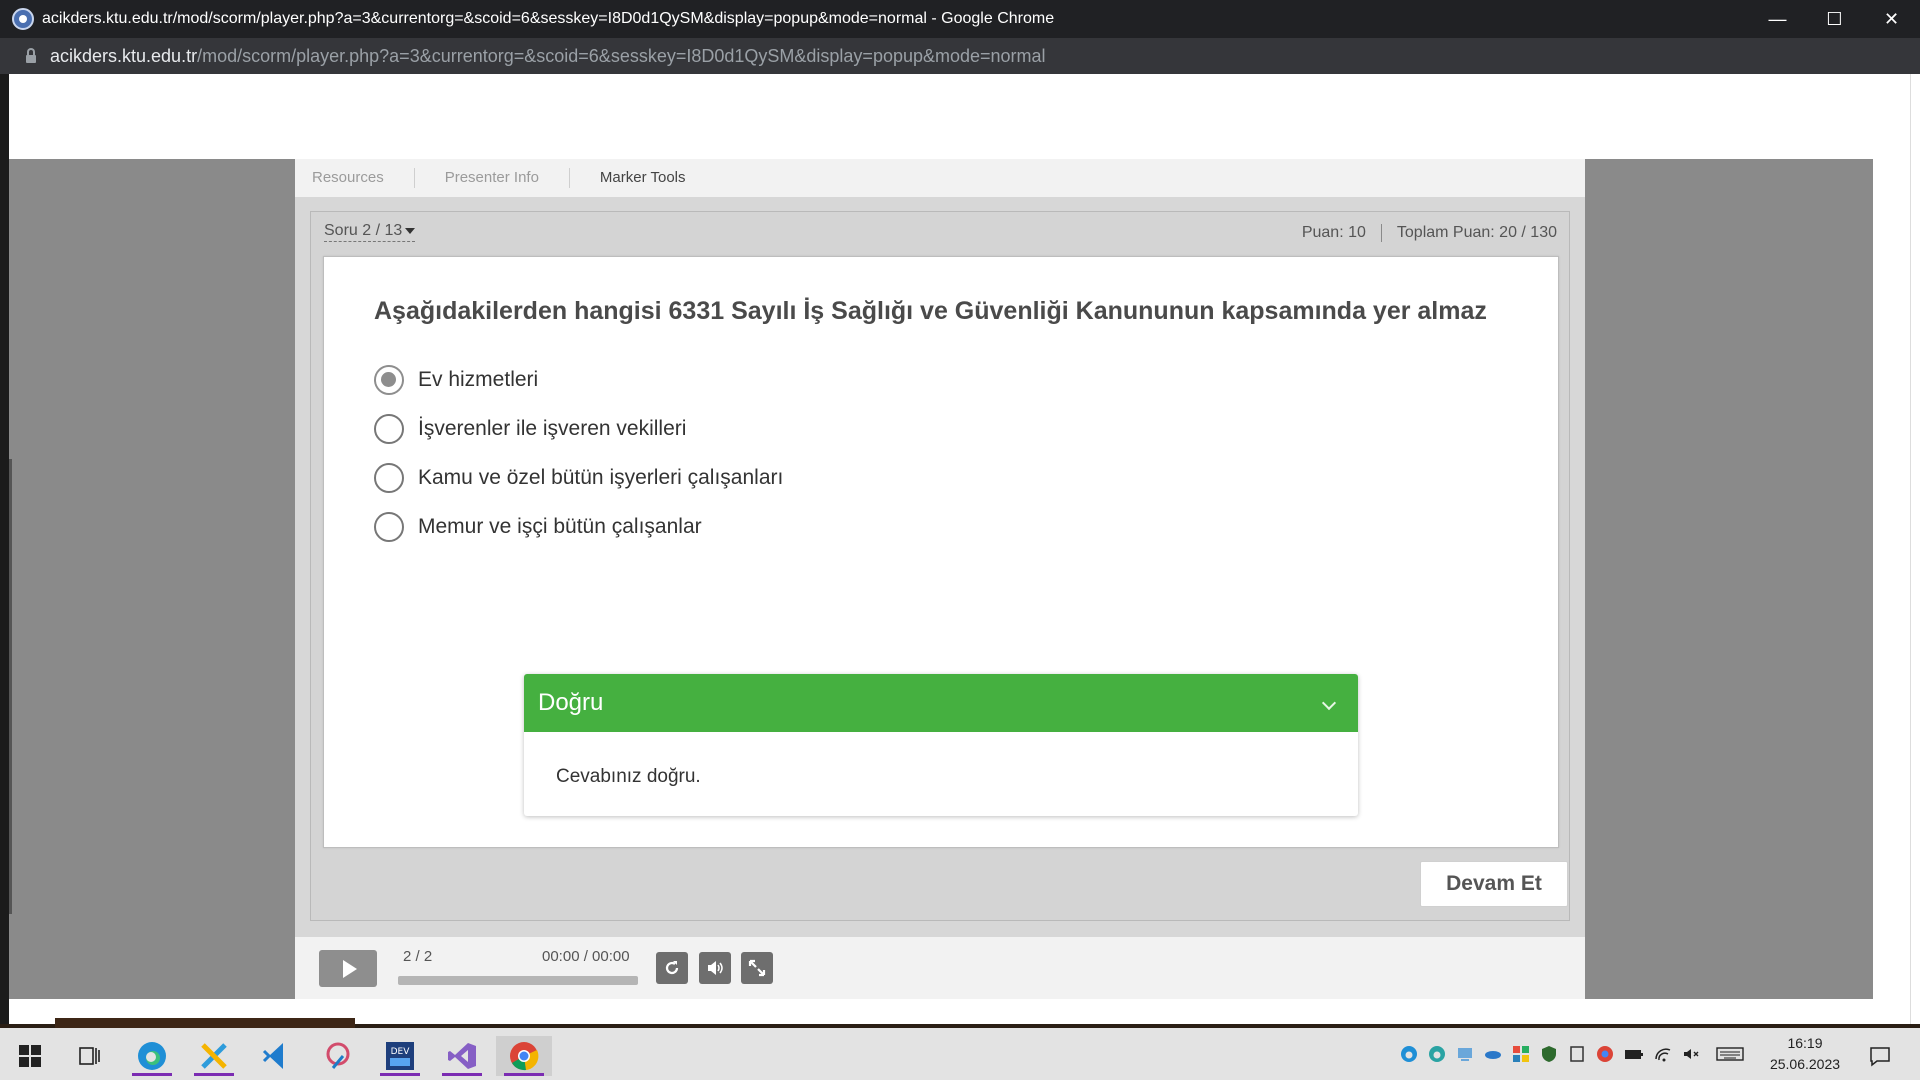  What do you see at coordinates (1409, 1054) in the screenshot?
I see `edge-tray-icon` at bounding box center [1409, 1054].